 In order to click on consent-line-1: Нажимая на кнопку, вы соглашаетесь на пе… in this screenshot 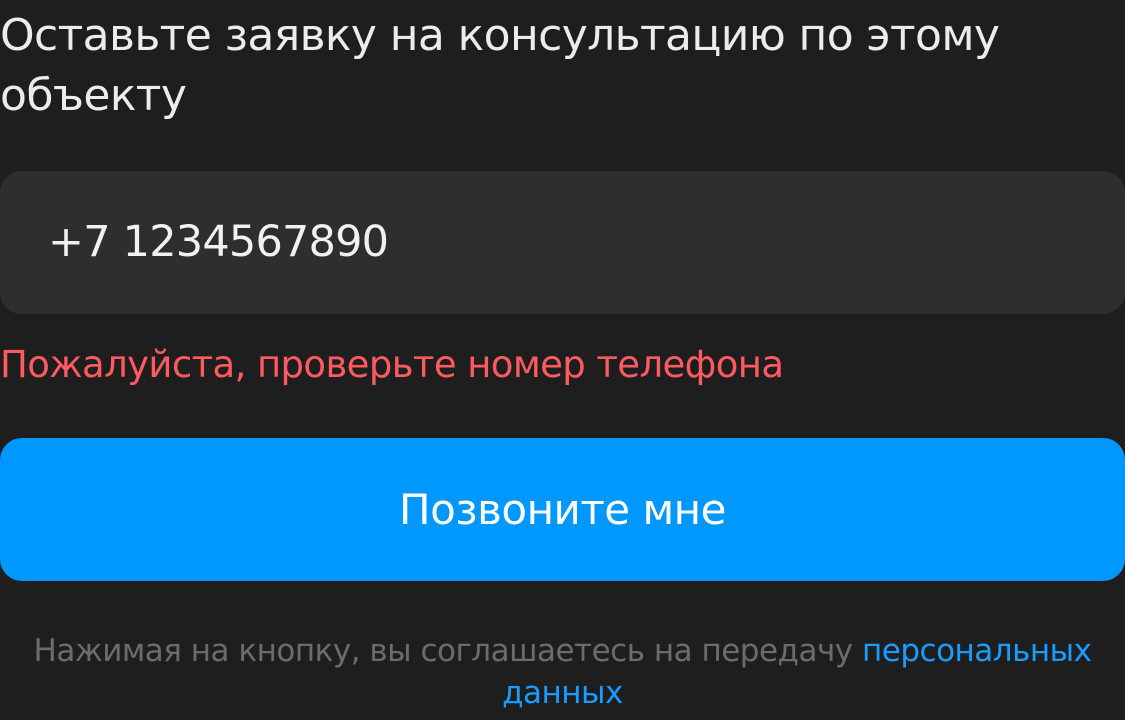, I will do `click(562, 651)`.